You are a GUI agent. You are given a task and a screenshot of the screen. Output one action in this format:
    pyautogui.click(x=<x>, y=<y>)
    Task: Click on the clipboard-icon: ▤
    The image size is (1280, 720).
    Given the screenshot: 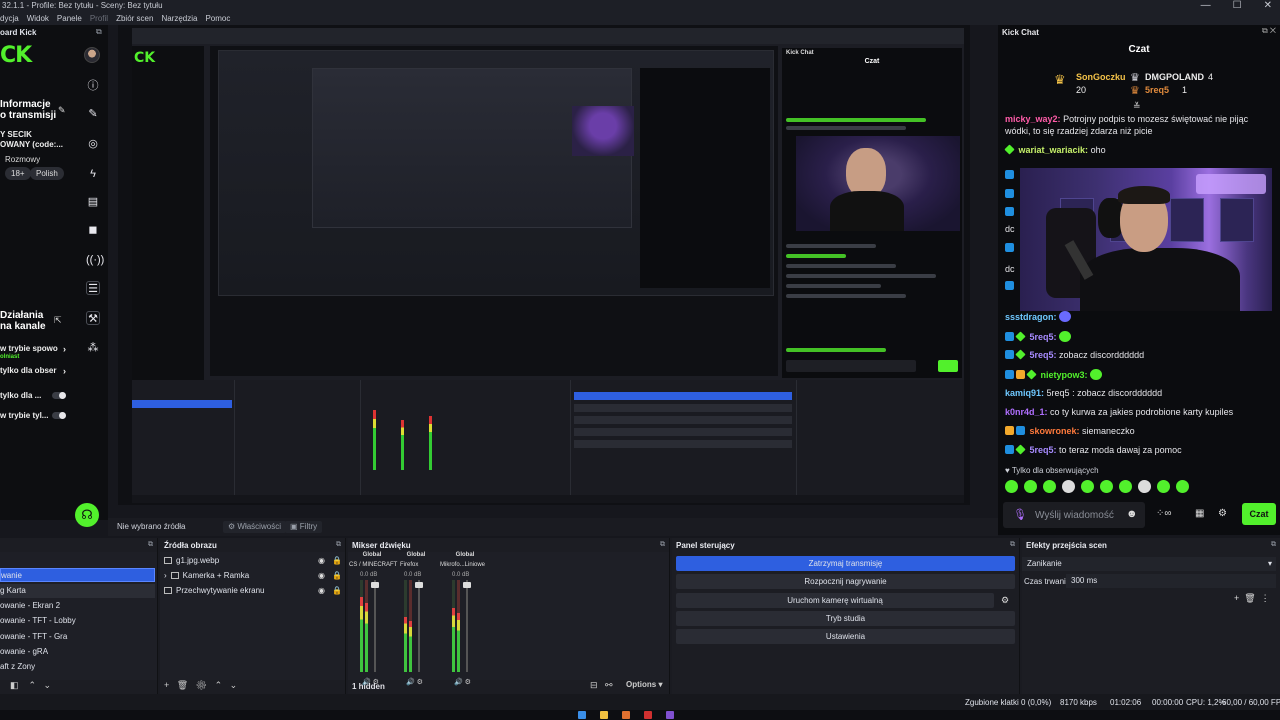 What is the action you would take?
    pyautogui.click(x=93, y=202)
    